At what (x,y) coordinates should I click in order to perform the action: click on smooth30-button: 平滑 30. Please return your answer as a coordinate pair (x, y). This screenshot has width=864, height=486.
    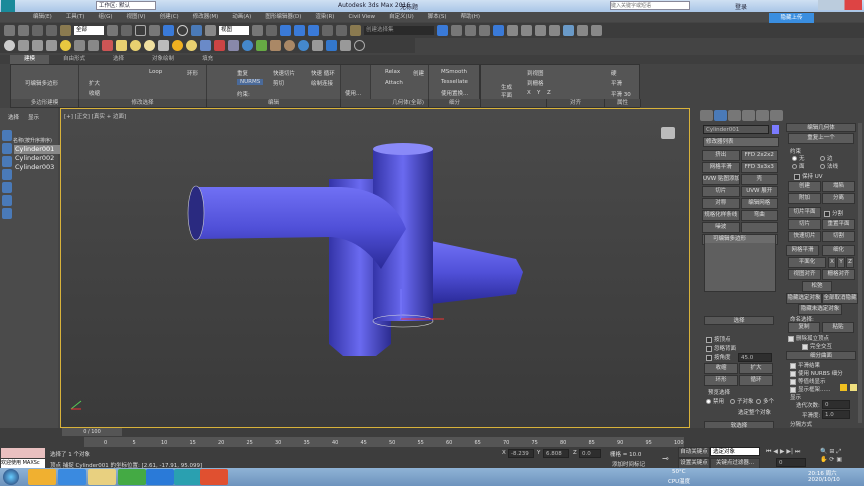
    Looking at the image, I should click on (621, 94).